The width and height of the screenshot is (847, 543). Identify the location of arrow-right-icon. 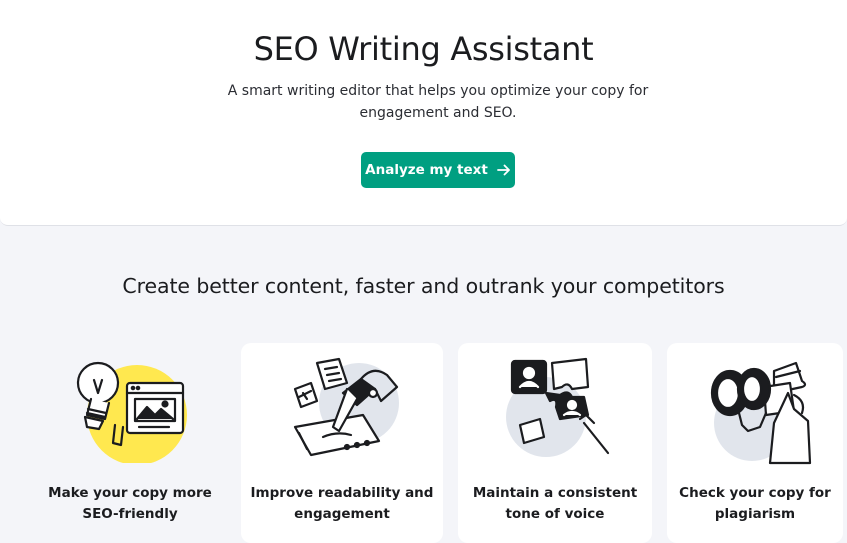
(503, 170).